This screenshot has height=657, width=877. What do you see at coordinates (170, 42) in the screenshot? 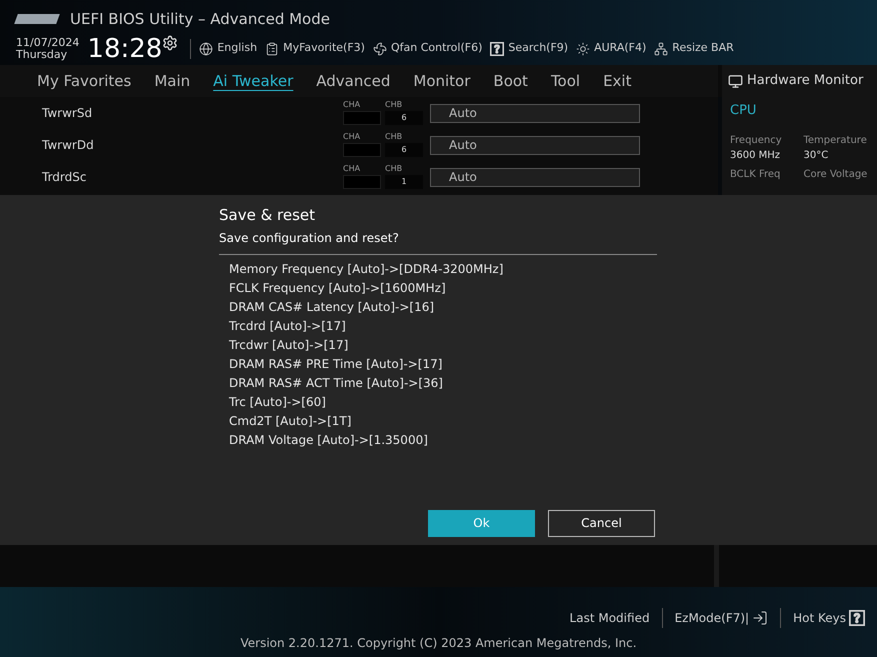
I see `settings-icon` at bounding box center [170, 42].